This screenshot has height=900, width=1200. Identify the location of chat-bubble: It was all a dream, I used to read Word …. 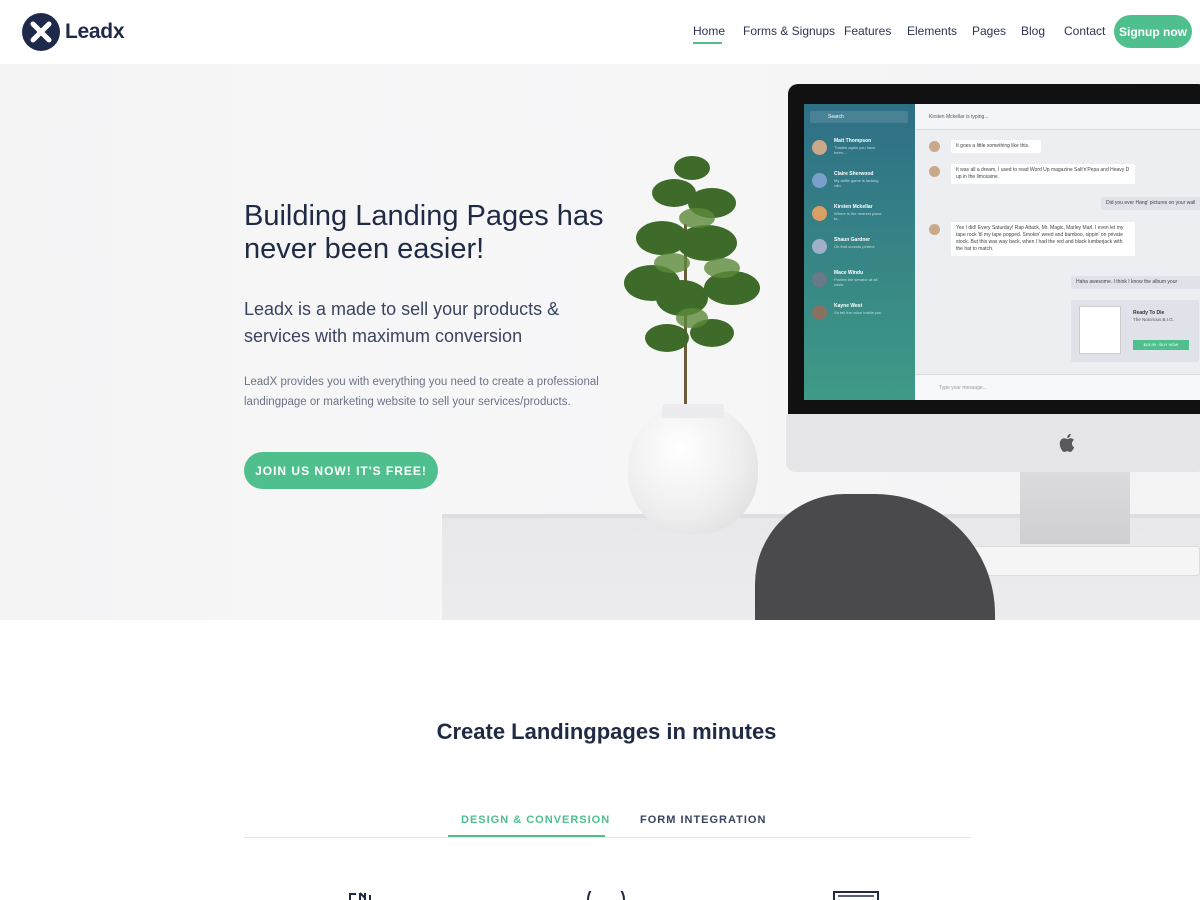
(1043, 174).